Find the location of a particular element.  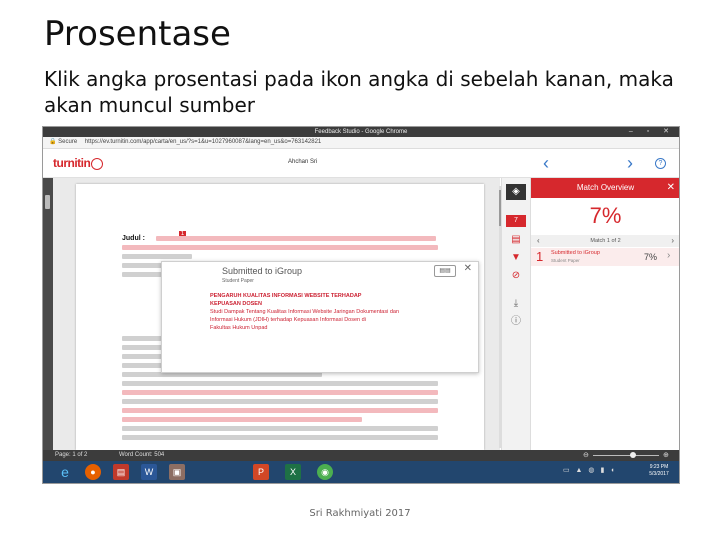

secure-label: Secure is located at coordinates (68, 142).